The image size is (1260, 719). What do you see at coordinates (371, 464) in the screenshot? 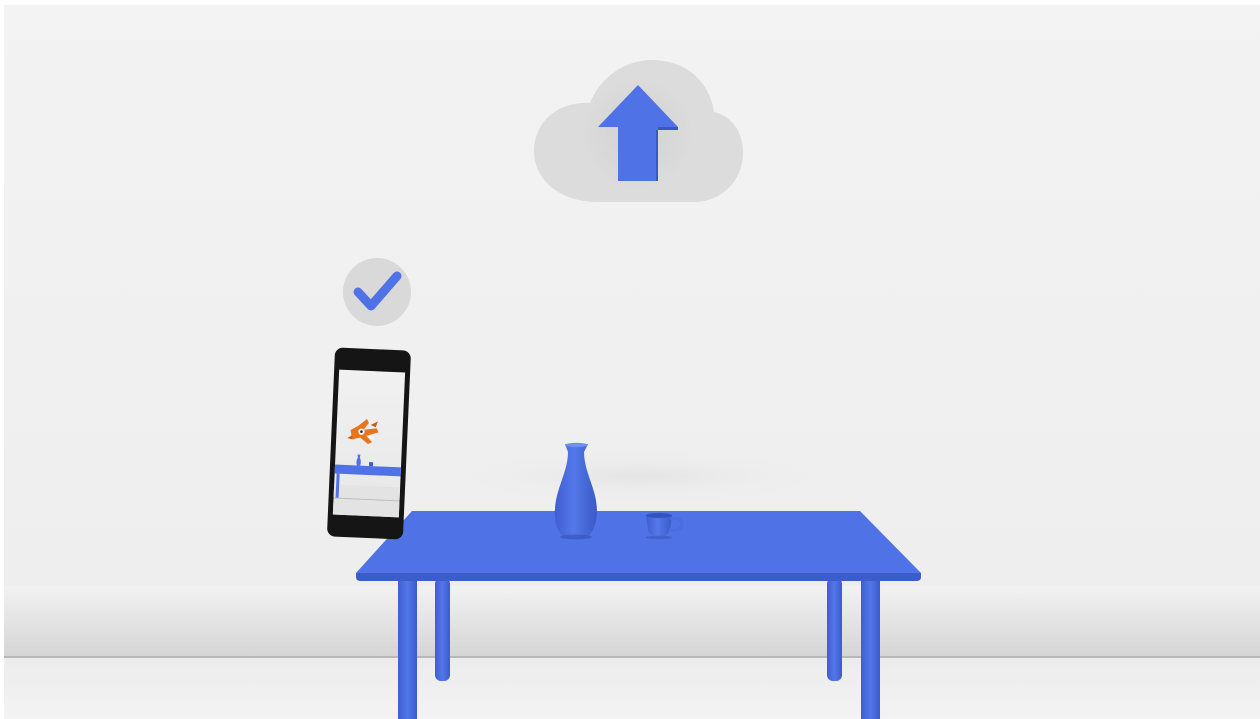
I see `screen-cup` at bounding box center [371, 464].